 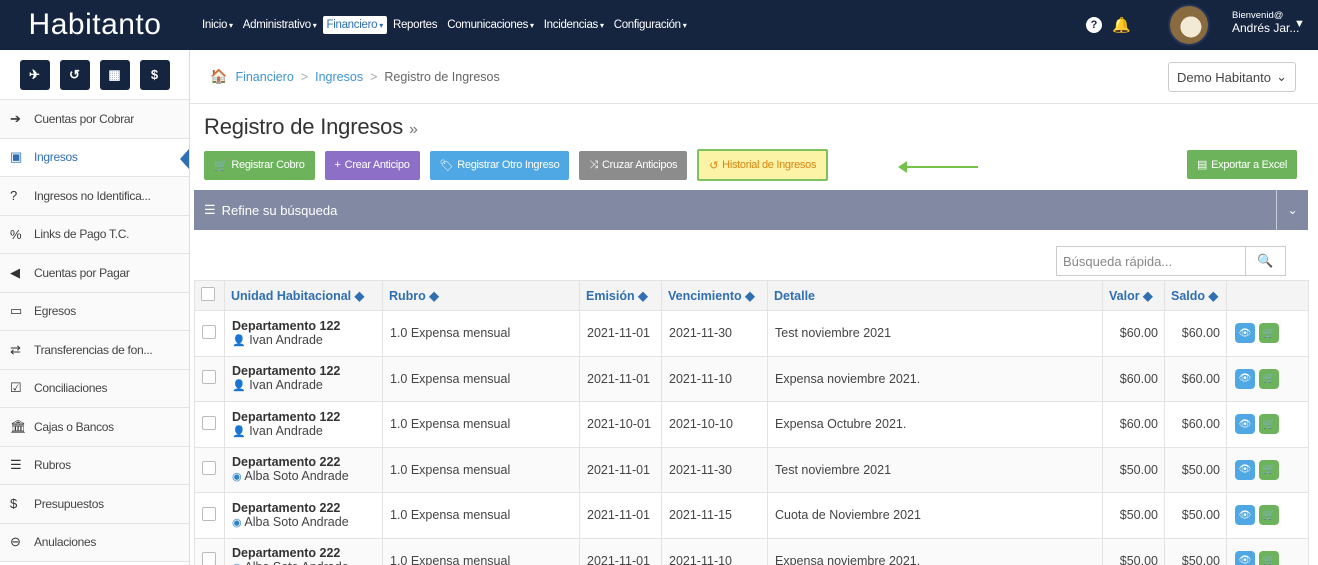 What do you see at coordinates (276, 25) in the screenshot?
I see `nav-item-label: Administrativo` at bounding box center [276, 25].